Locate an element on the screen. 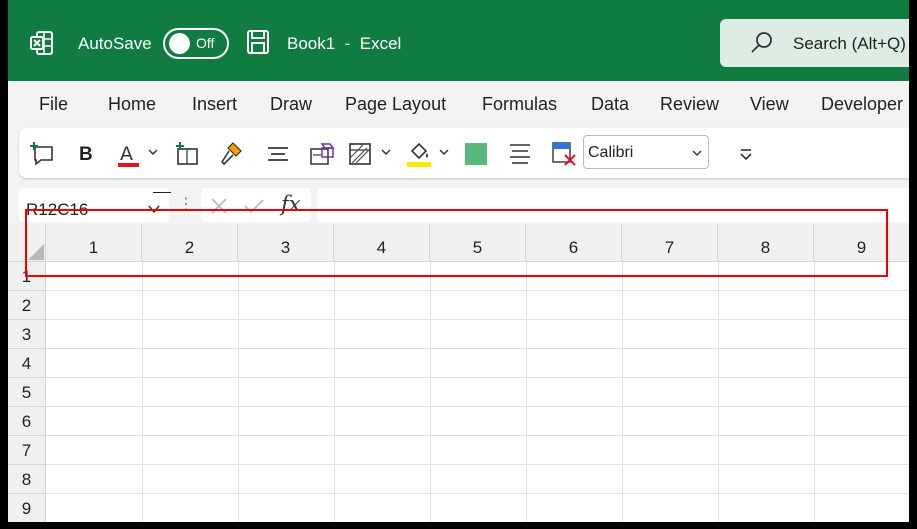 The width and height of the screenshot is (917, 529). row-header: 3 is located at coordinates (27, 334).